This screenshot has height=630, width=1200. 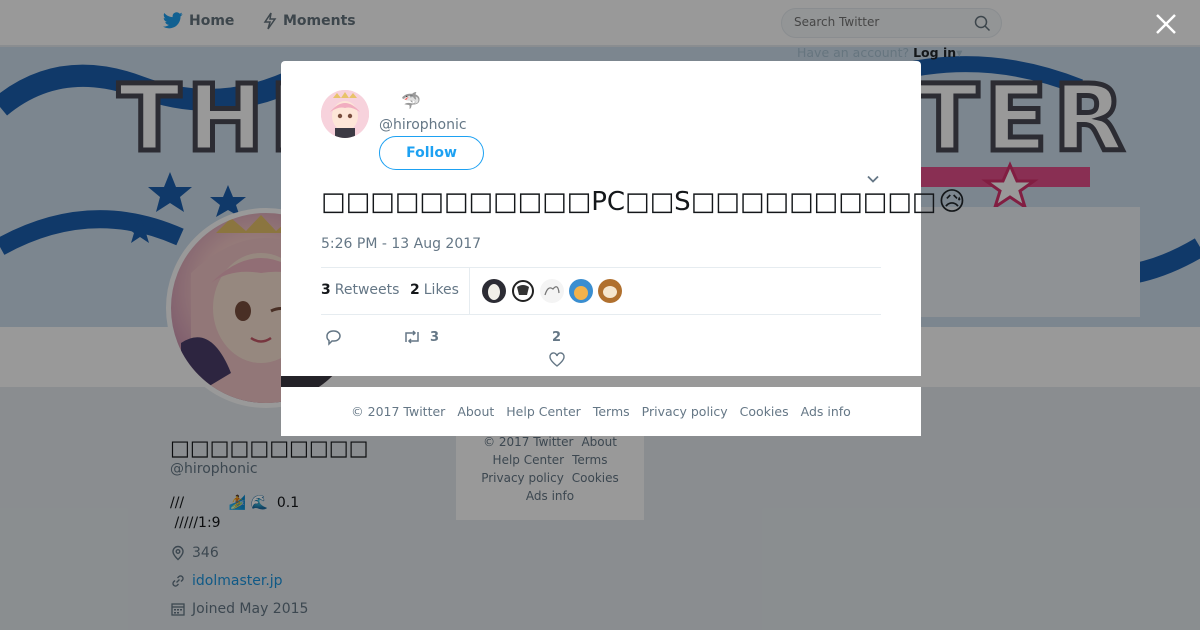 I want to click on tweet-text: □□□□□□□□□□□PC□□S□□□□□□□□□□ 😥, so click(x=643, y=202).